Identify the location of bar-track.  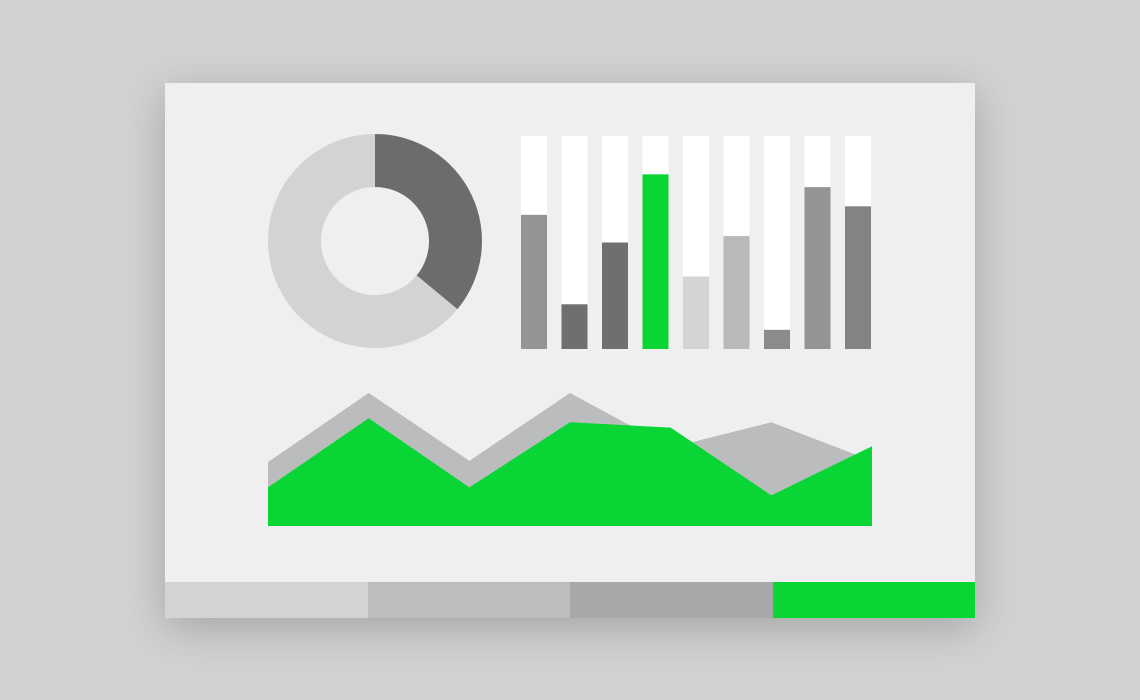
(777, 242).